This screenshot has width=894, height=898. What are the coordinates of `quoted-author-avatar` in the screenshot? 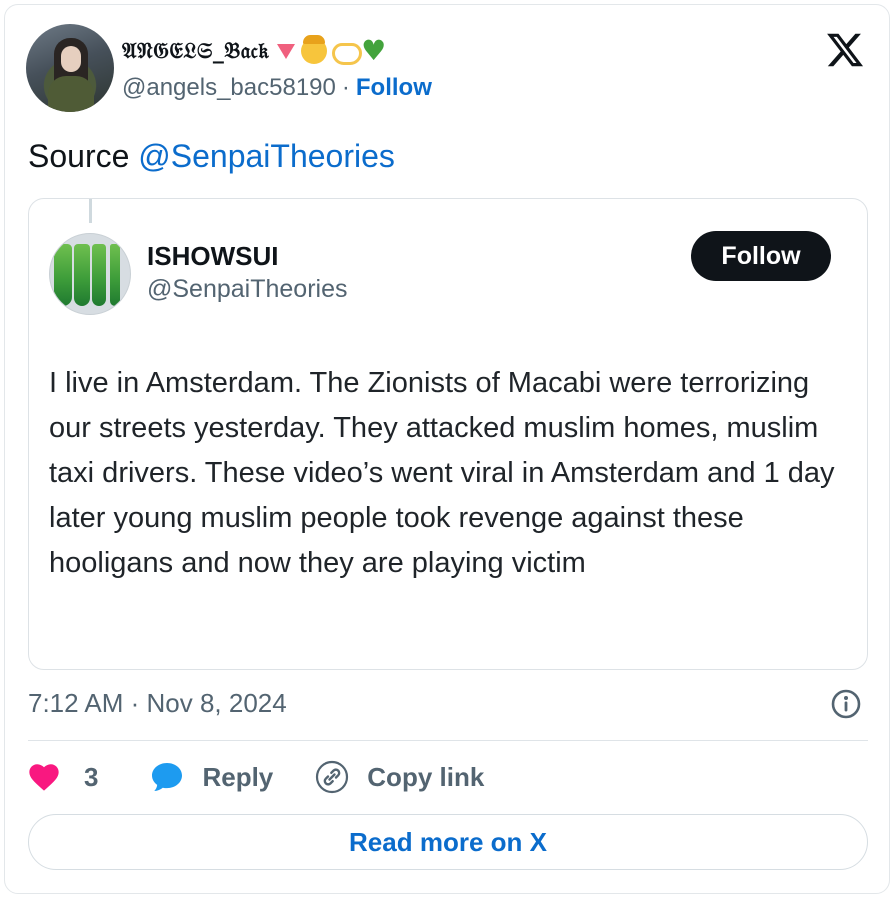 It's located at (90, 274).